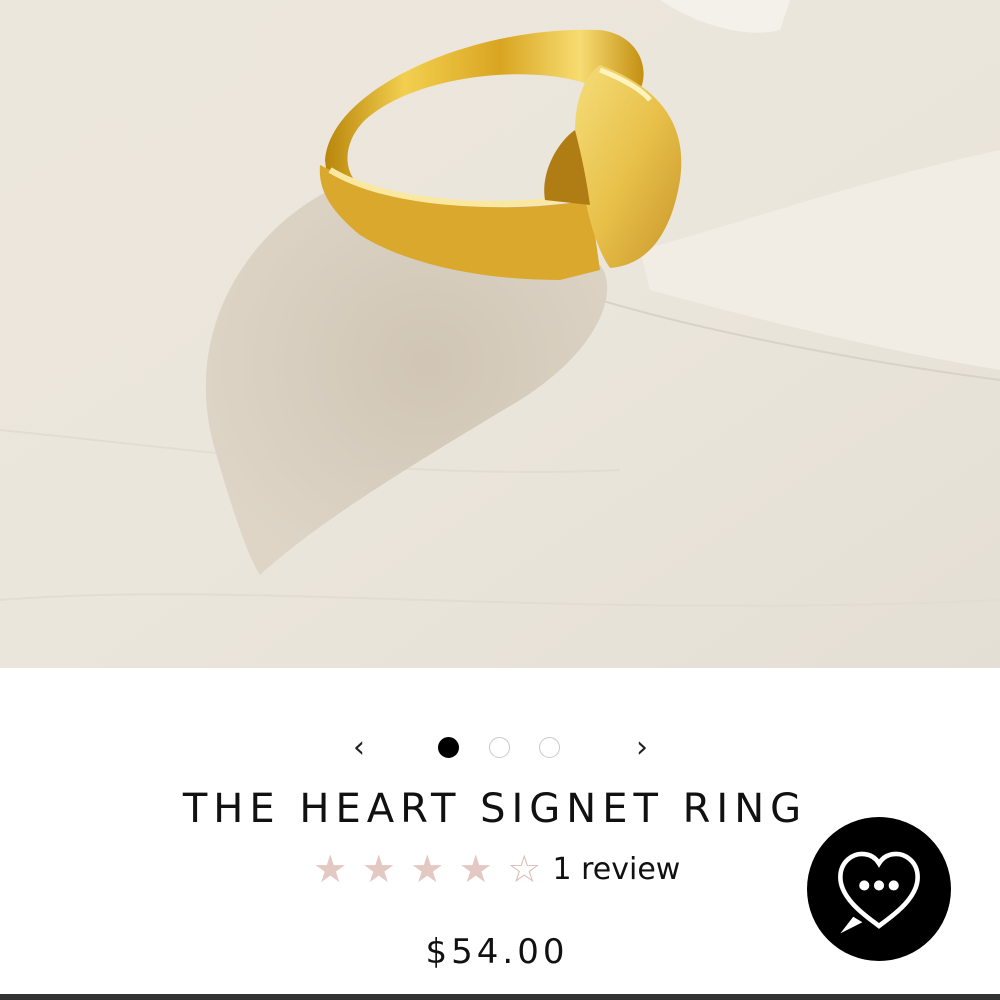  Describe the element at coordinates (495, 809) in the screenshot. I see `product-title: THE HEART SIGNET RING` at that location.